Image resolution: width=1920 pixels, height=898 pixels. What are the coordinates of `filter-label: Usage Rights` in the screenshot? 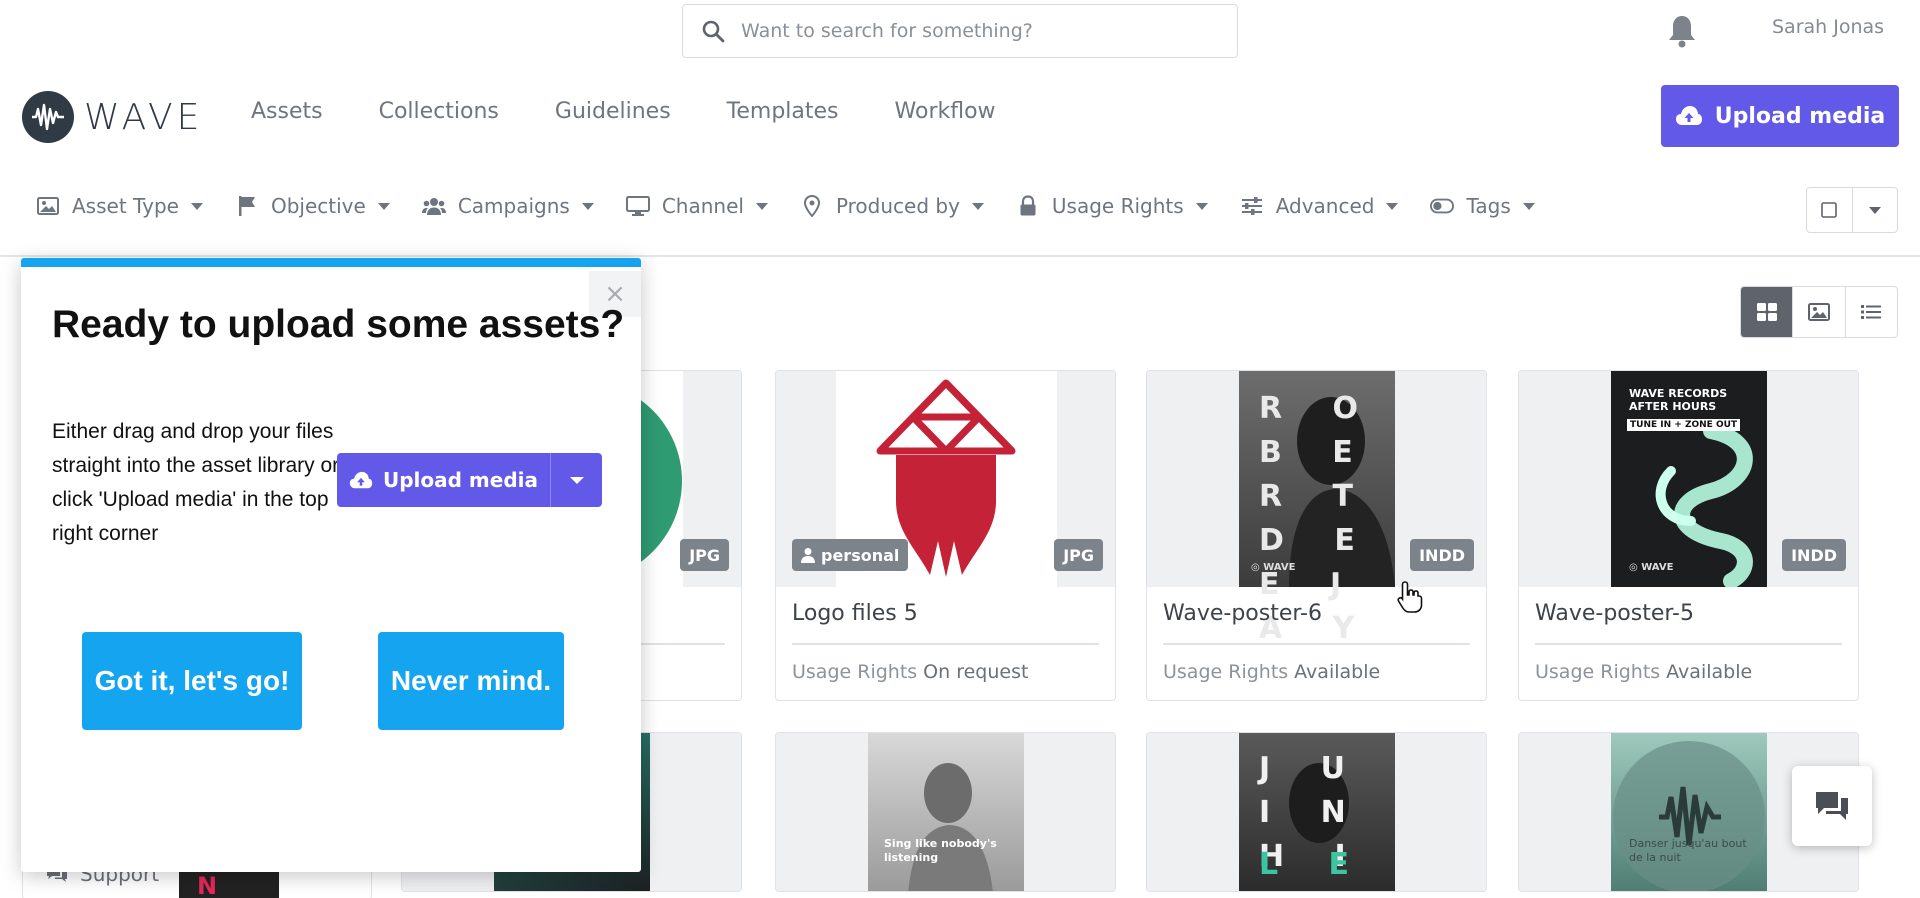 It's located at (1117, 206).